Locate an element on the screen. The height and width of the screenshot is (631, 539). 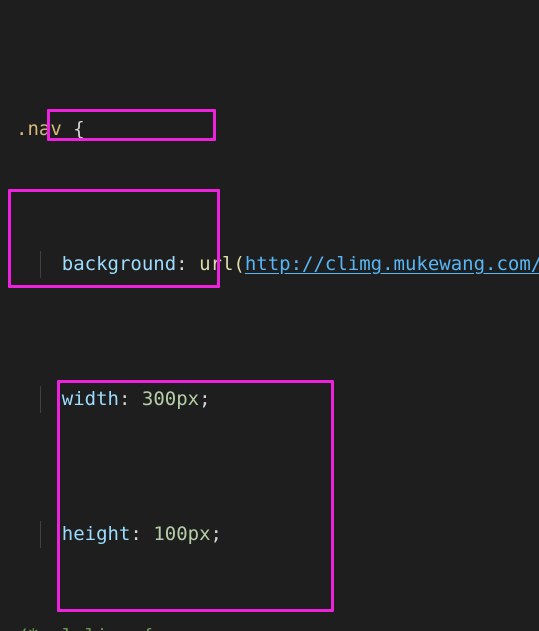
colon-h: : is located at coordinates (136, 534).